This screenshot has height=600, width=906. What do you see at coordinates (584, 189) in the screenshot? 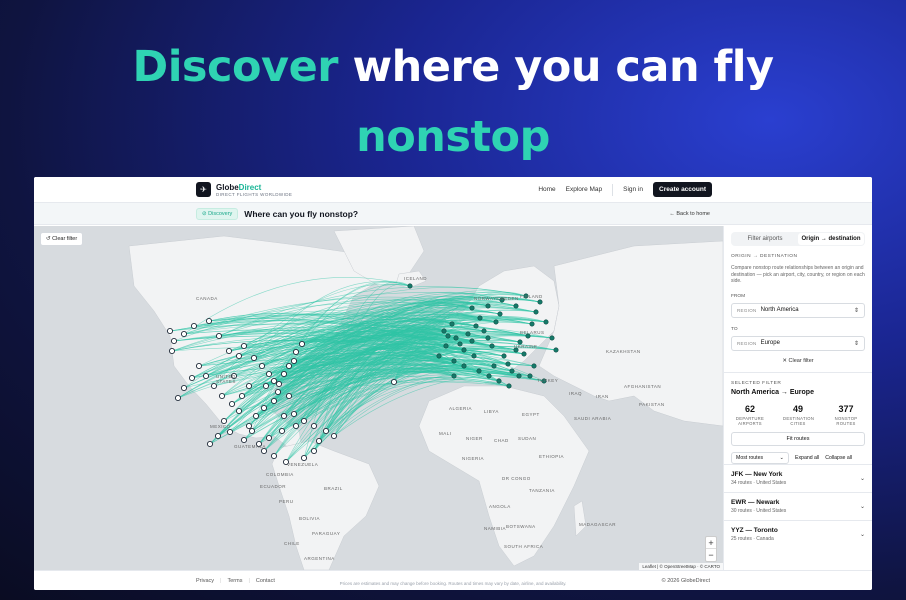
I see `nav-explore-link: Explore Map` at bounding box center [584, 189].